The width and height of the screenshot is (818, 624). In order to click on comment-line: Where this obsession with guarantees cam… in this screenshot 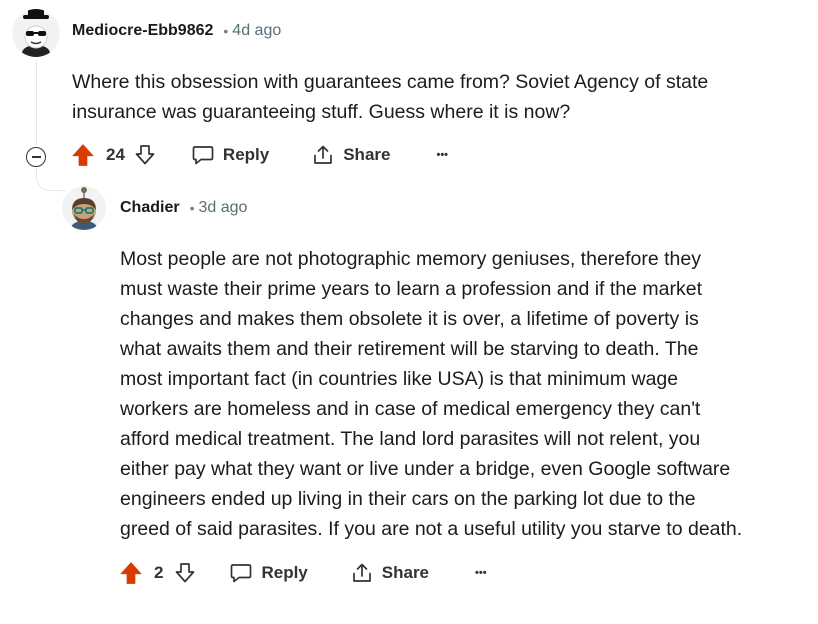, I will do `click(390, 82)`.